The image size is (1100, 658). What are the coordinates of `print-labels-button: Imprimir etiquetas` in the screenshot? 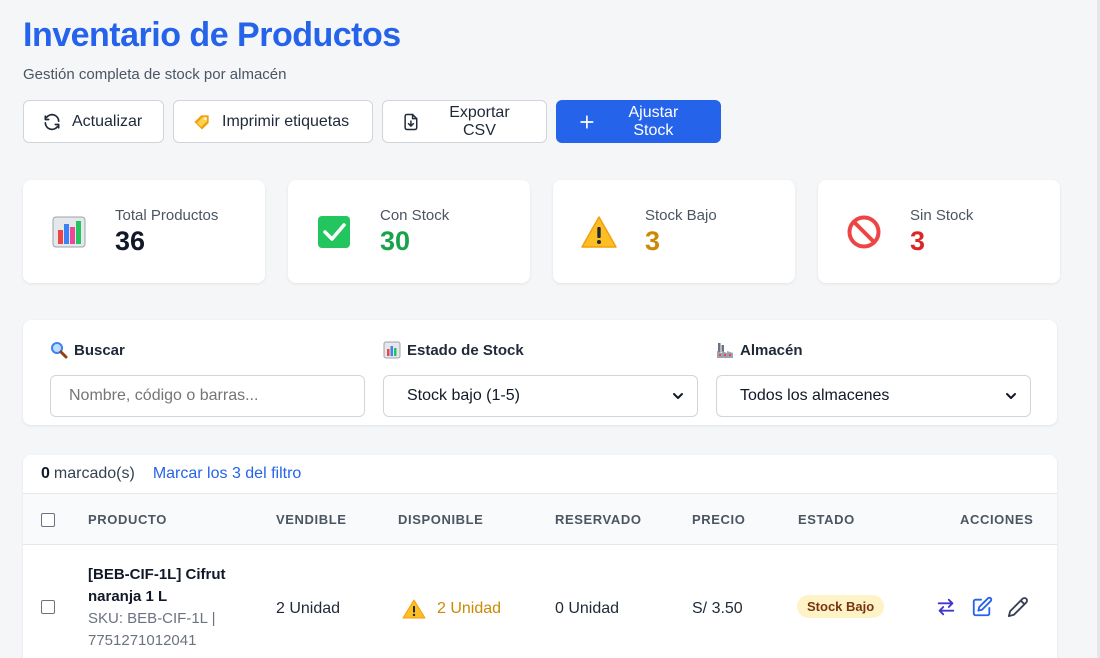 It's located at (273, 121).